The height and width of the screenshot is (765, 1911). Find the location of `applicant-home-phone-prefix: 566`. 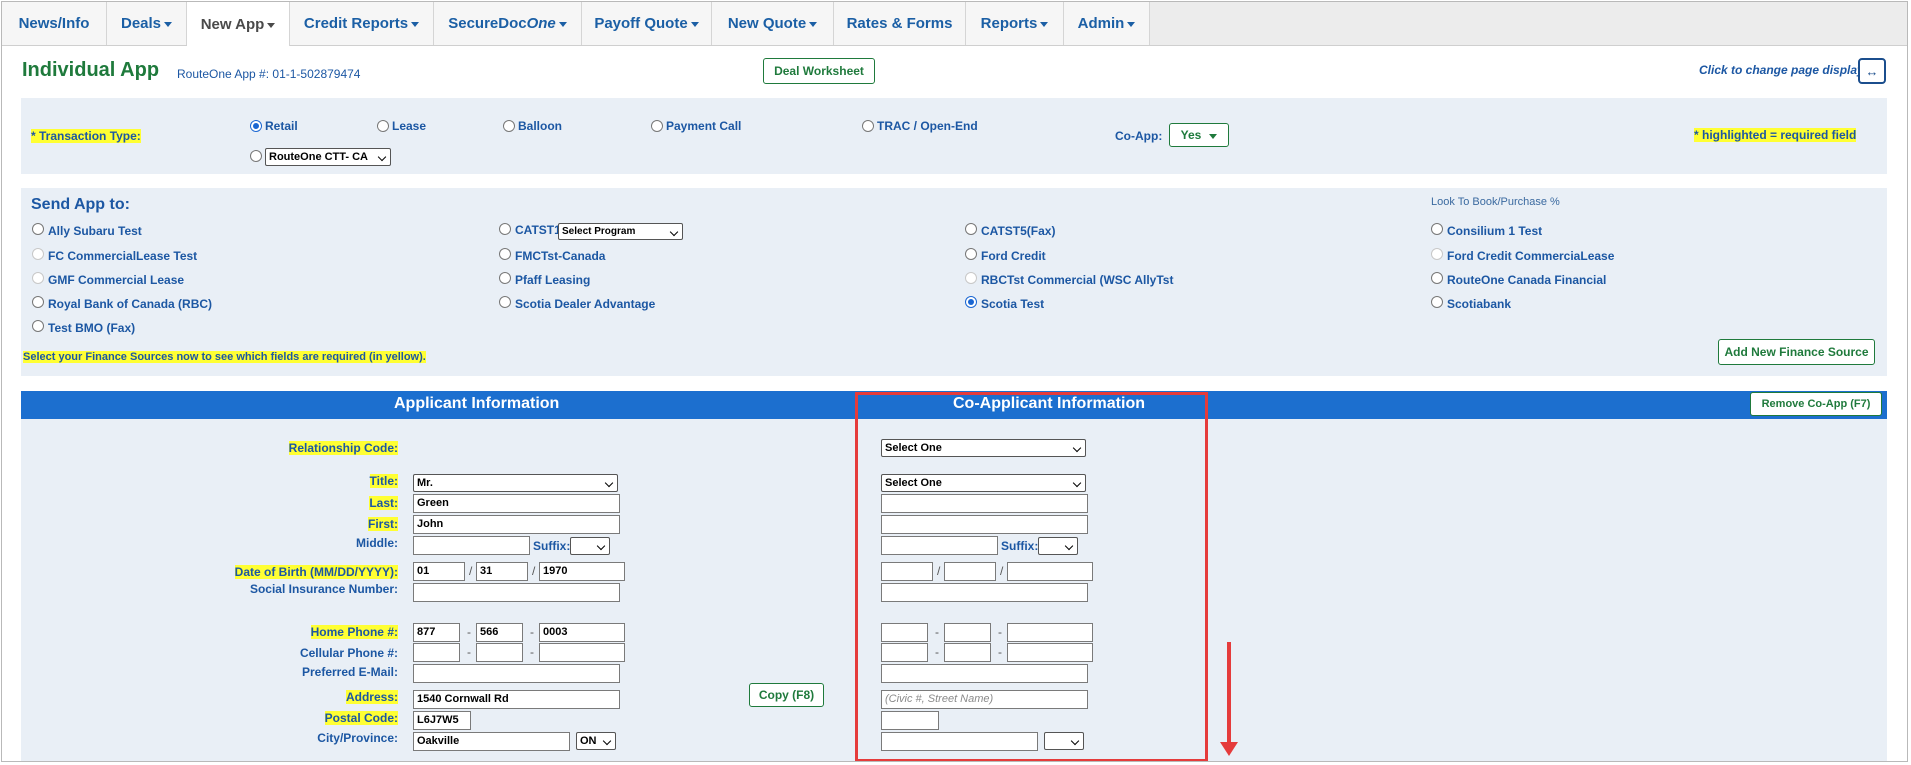

applicant-home-phone-prefix: 566 is located at coordinates (499, 632).